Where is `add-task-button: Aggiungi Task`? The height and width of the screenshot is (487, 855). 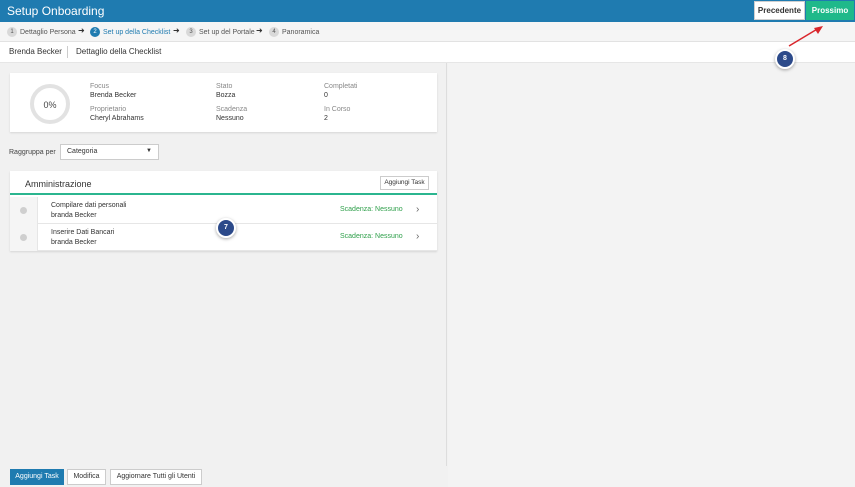
add-task-button: Aggiungi Task is located at coordinates (404, 183).